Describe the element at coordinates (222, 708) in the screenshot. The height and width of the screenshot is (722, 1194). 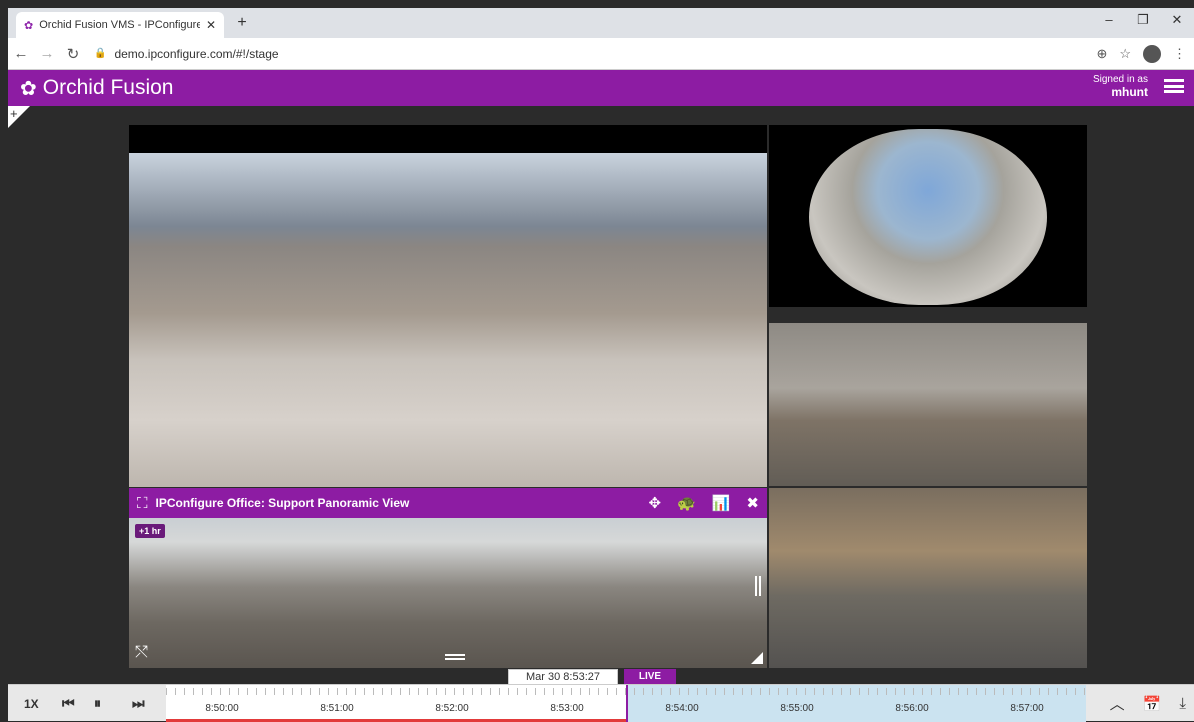
I see `tick-label: 8:50:00` at that location.